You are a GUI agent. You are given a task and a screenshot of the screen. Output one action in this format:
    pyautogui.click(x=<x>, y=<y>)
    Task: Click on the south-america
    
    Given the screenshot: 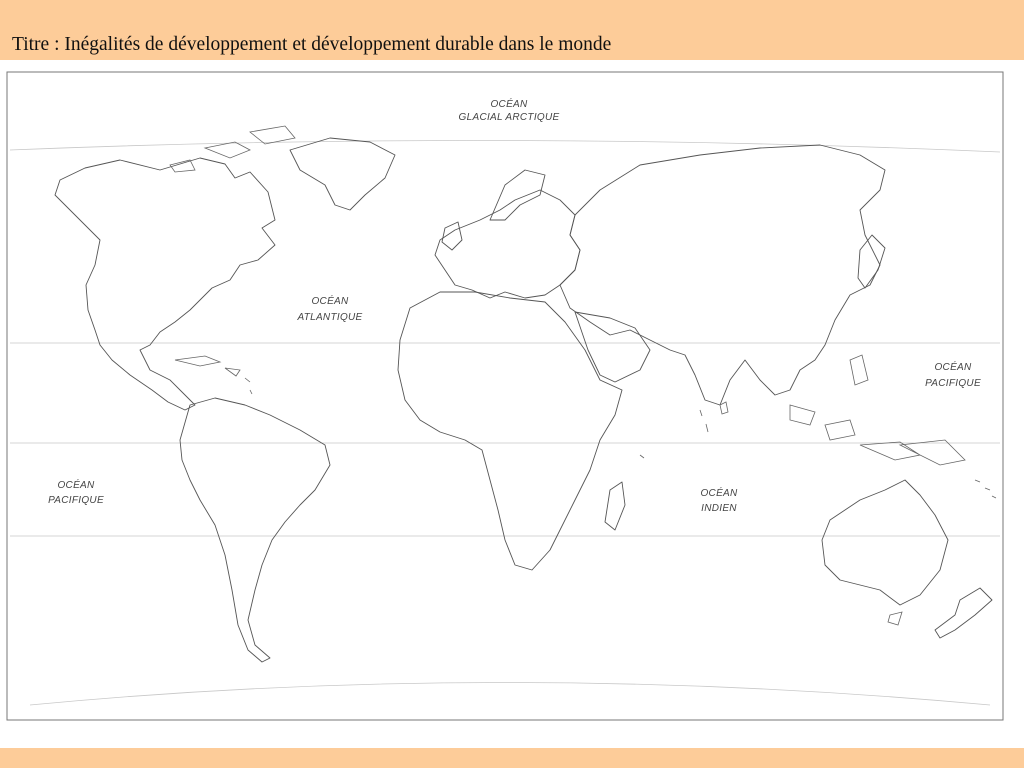 What is the action you would take?
    pyautogui.click(x=255, y=530)
    